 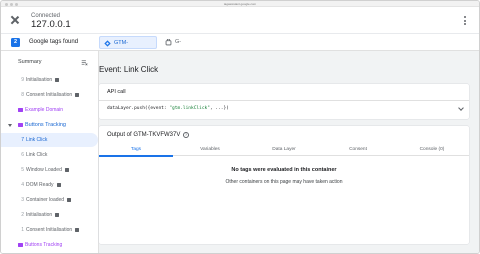 I want to click on event-number: 9, so click(x=22, y=80).